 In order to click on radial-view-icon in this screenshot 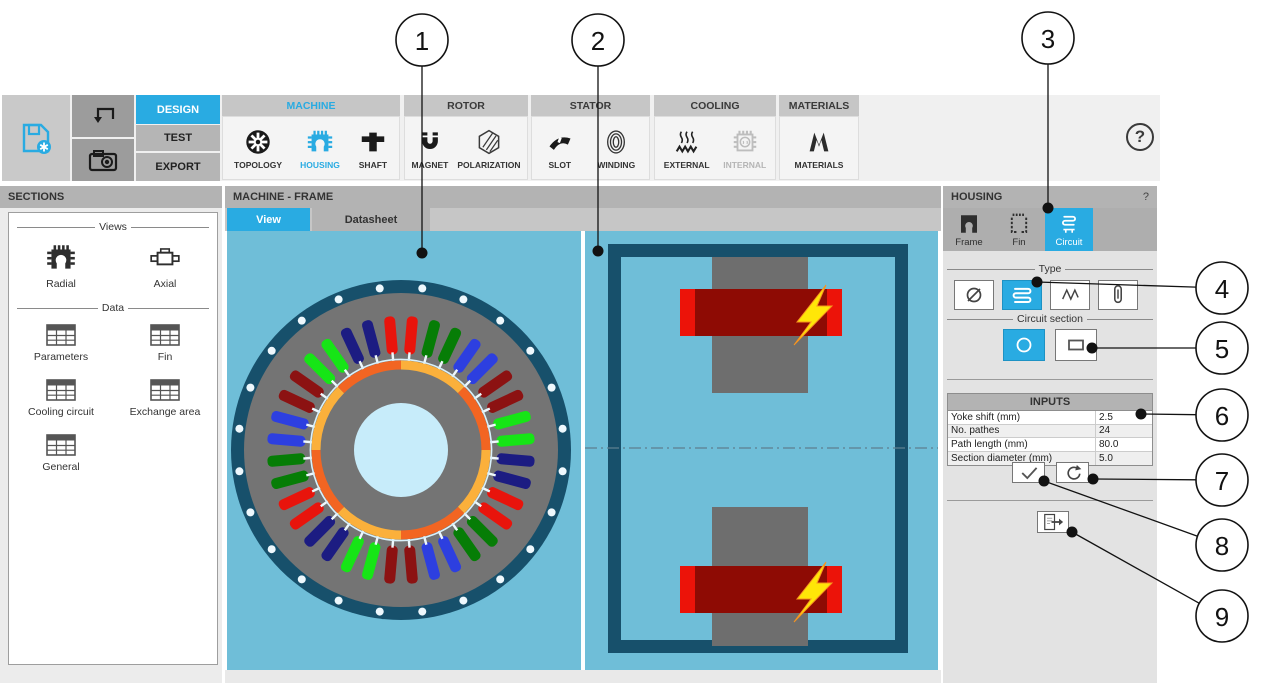, I will do `click(61, 257)`.